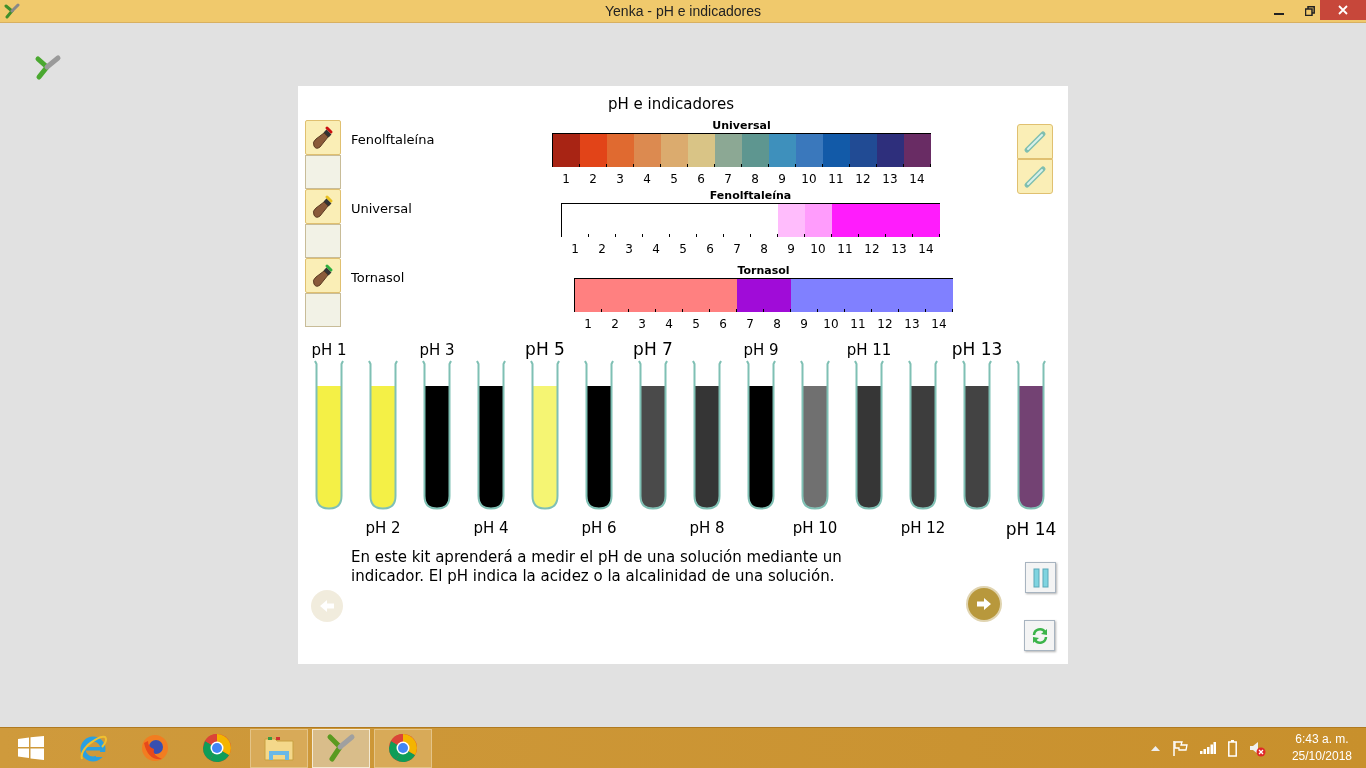  What do you see at coordinates (761, 350) in the screenshot?
I see `tube-label: pH 9` at bounding box center [761, 350].